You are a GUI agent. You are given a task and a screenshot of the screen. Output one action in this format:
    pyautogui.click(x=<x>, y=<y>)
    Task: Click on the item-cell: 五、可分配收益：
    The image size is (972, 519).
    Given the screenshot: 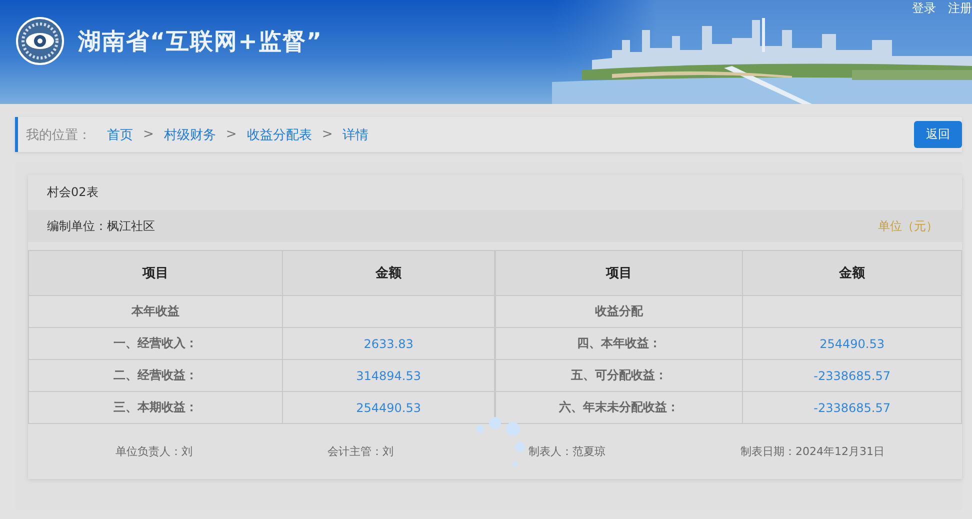 What is the action you would take?
    pyautogui.click(x=618, y=376)
    